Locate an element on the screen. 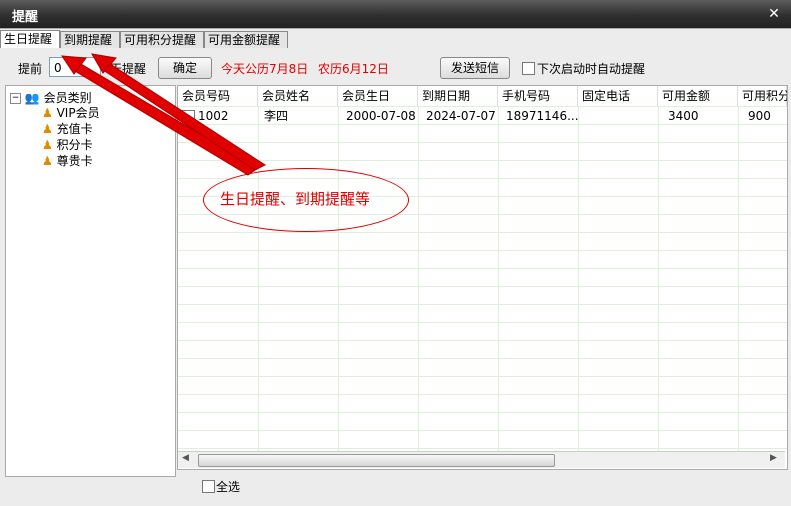  today-date-text: 今天公历7月8日 is located at coordinates (265, 69).